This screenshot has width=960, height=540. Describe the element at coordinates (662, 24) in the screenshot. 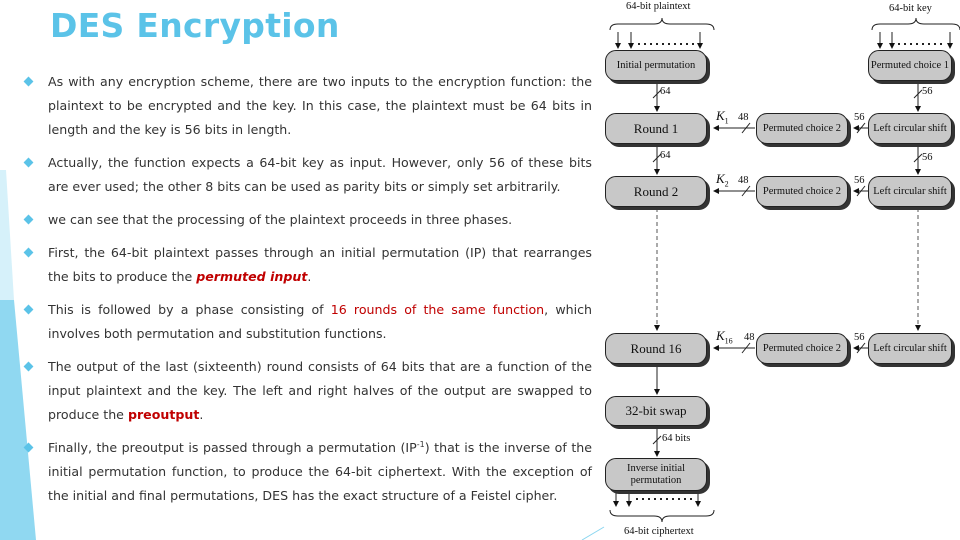

I see `plaintext-brace` at that location.